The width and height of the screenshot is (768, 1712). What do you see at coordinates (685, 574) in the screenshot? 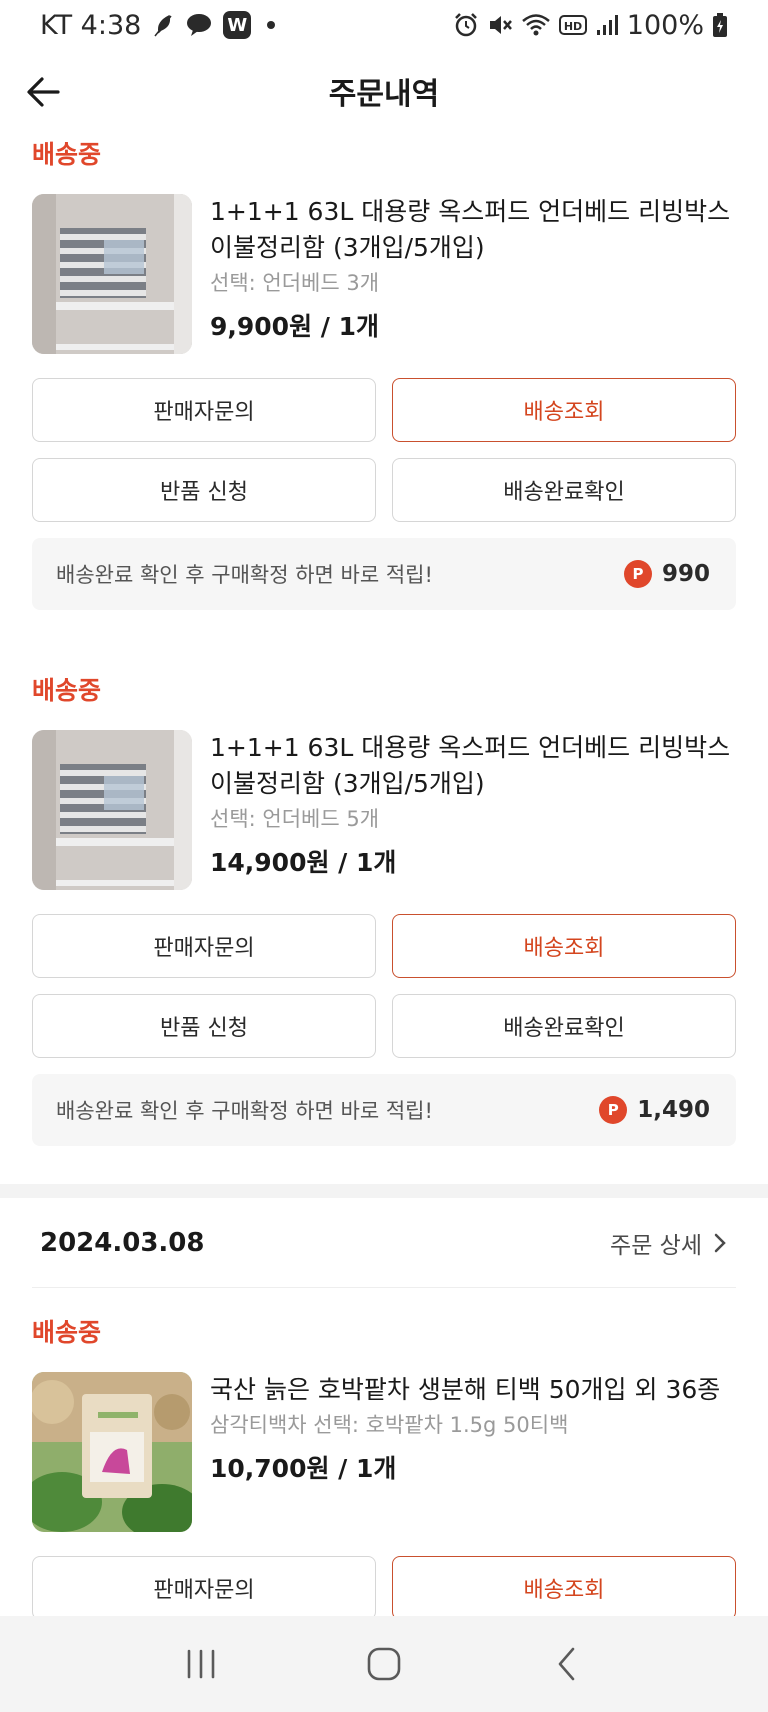
I see `reward-value: 990` at bounding box center [685, 574].